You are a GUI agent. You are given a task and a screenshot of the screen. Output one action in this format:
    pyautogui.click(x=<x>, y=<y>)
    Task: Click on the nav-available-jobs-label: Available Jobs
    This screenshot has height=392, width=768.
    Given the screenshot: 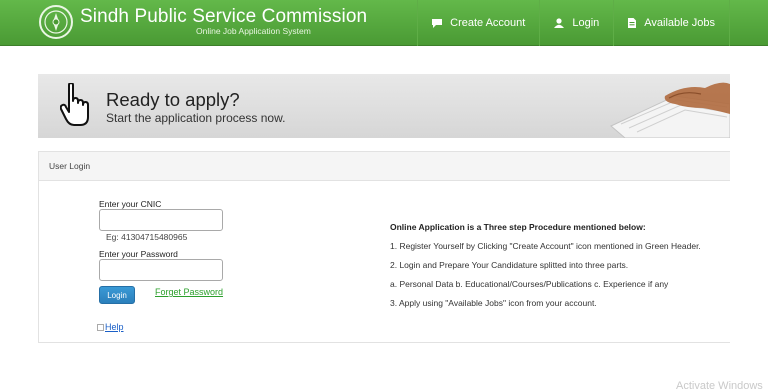 What is the action you would take?
    pyautogui.click(x=679, y=23)
    